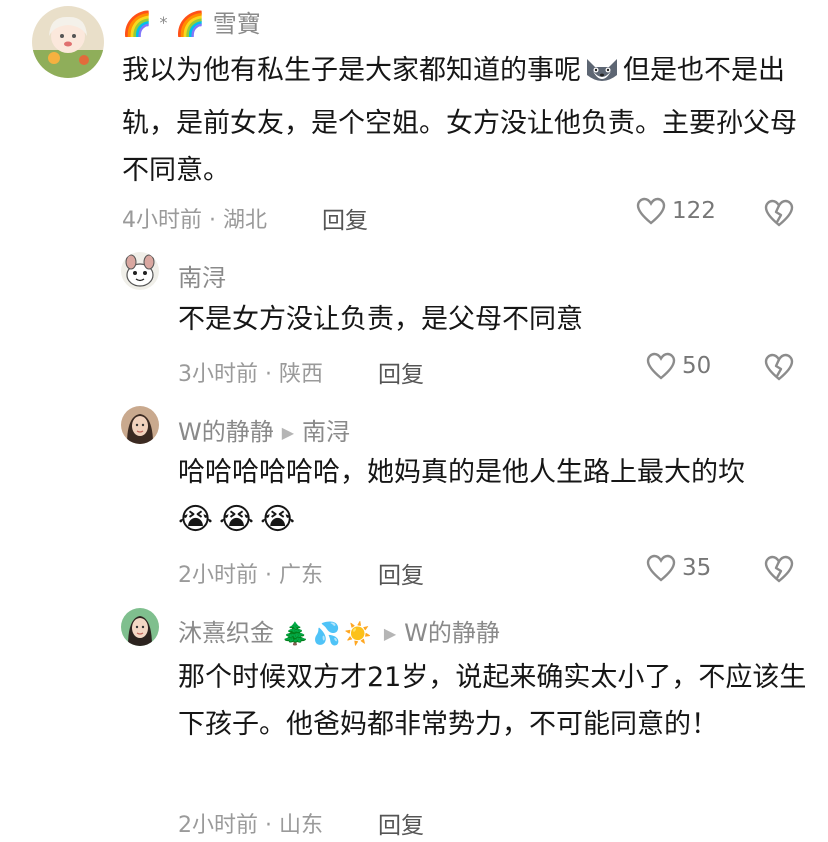 The height and width of the screenshot is (842, 828). I want to click on husky-emoji-icon, so click(602, 76).